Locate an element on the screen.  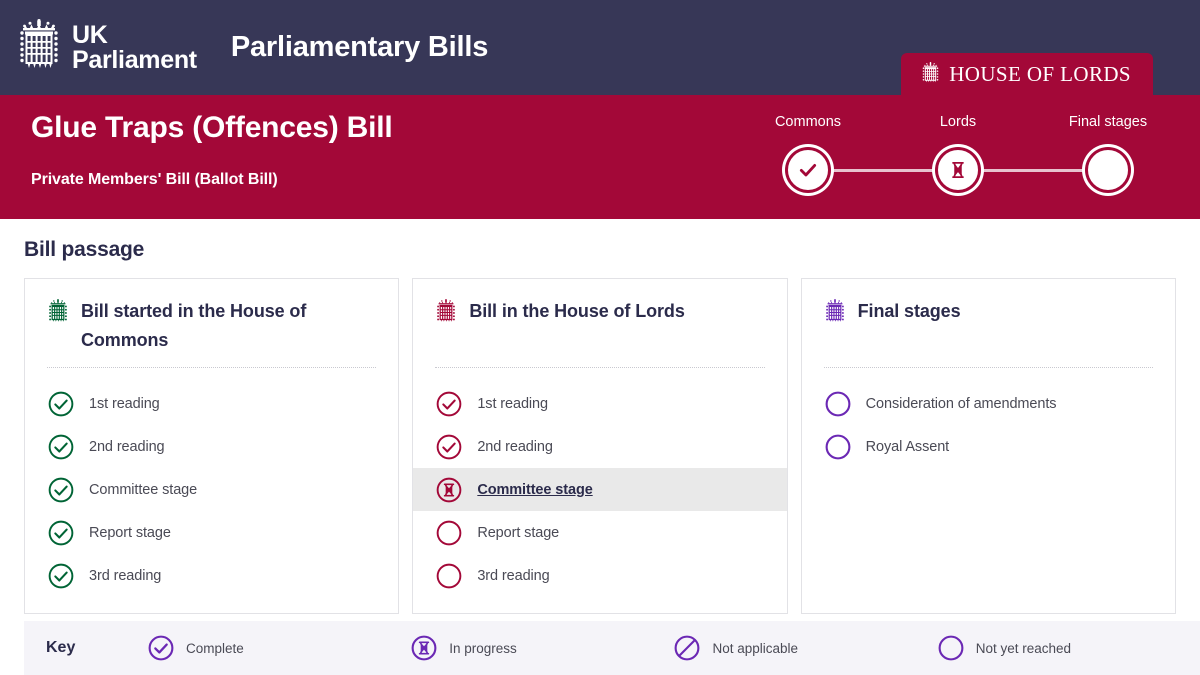
key-title: Key is located at coordinates (61, 647).